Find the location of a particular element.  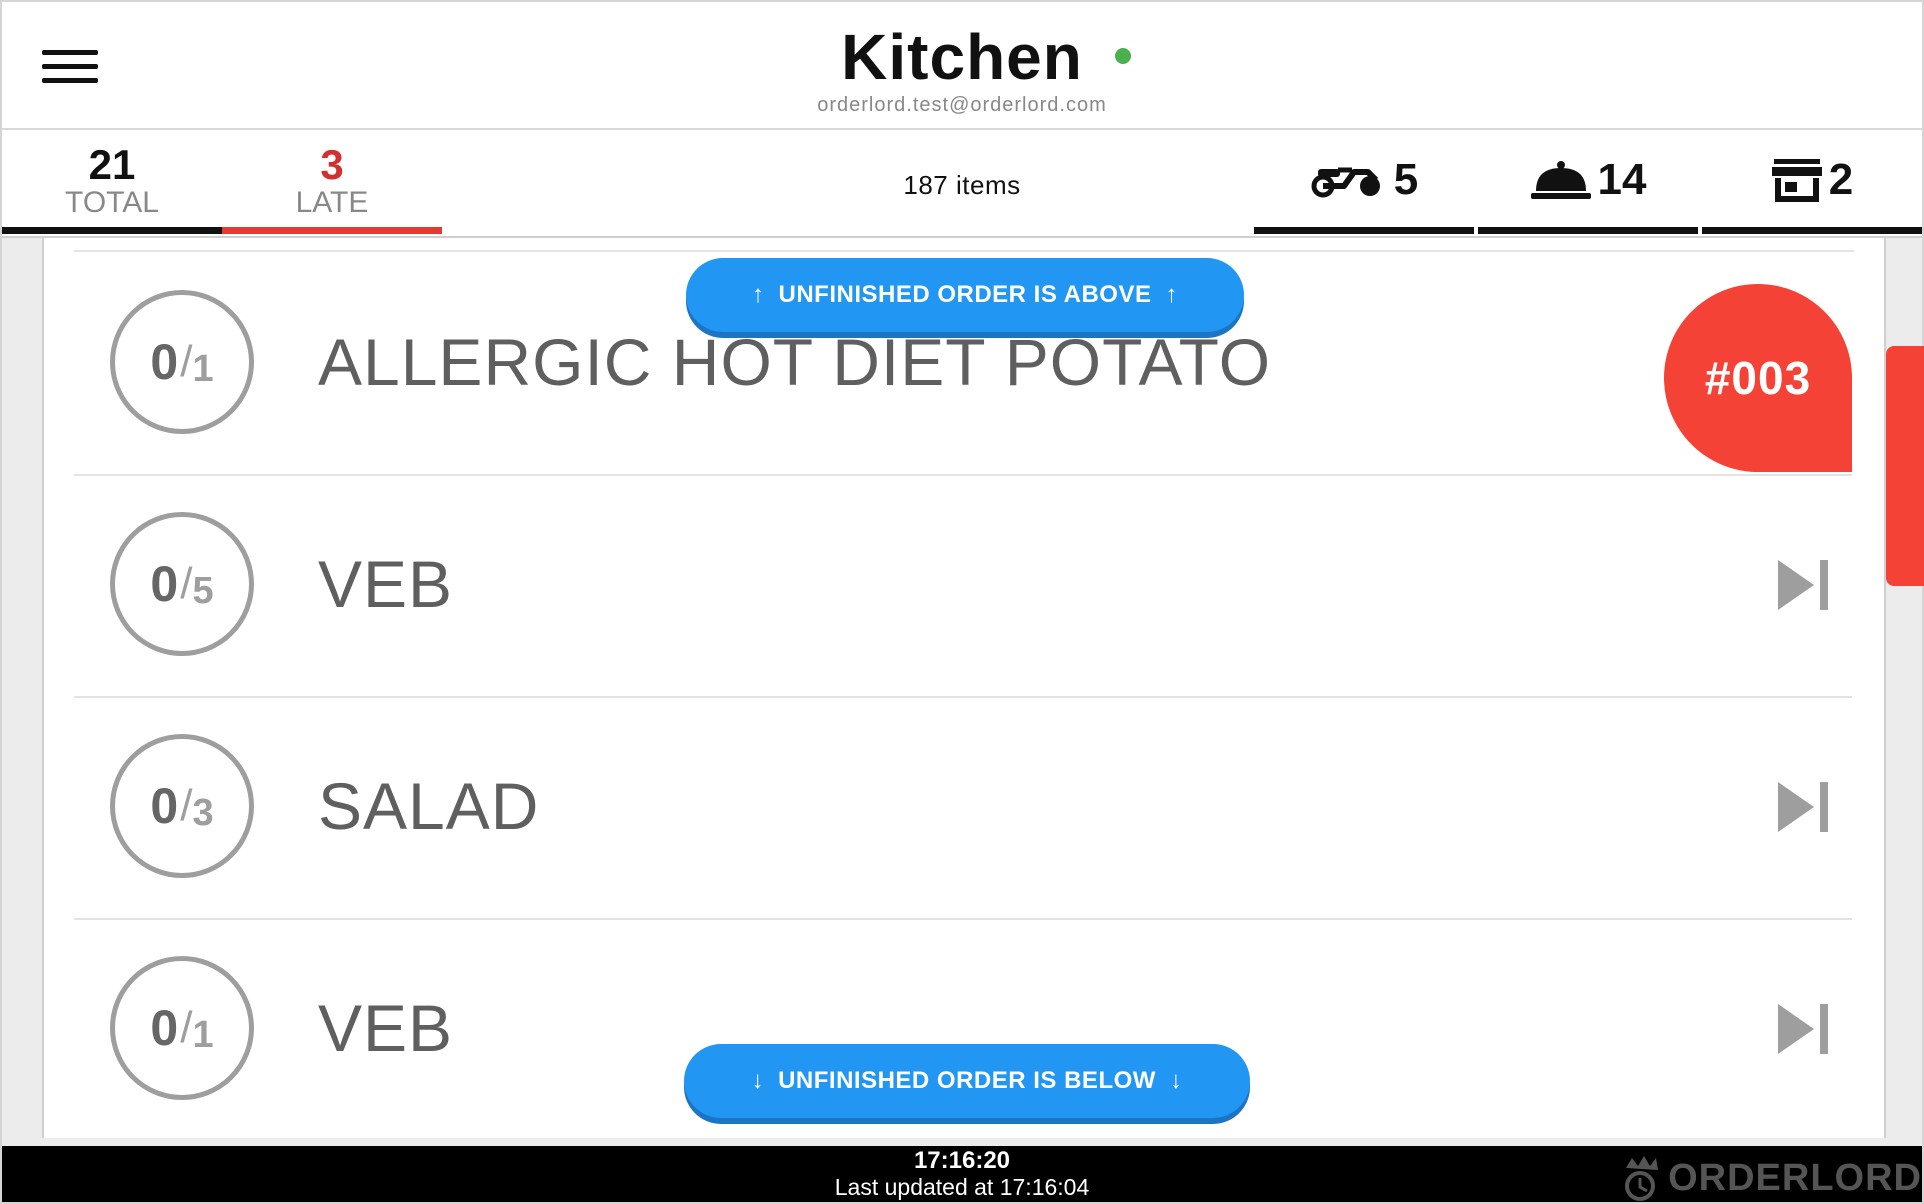

item-progress-circle: 0/3 is located at coordinates (182, 806).